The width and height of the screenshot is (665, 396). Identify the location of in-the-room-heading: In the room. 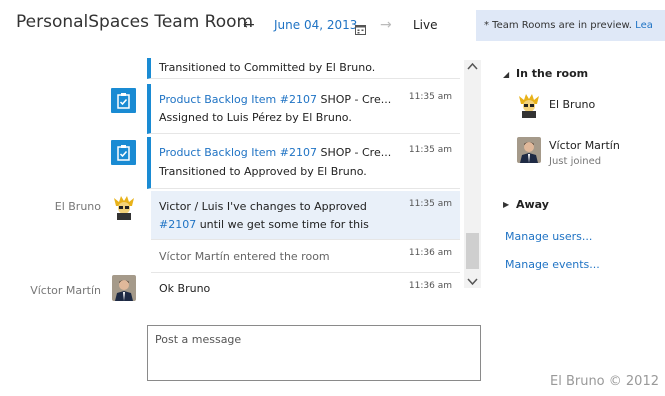
(552, 73).